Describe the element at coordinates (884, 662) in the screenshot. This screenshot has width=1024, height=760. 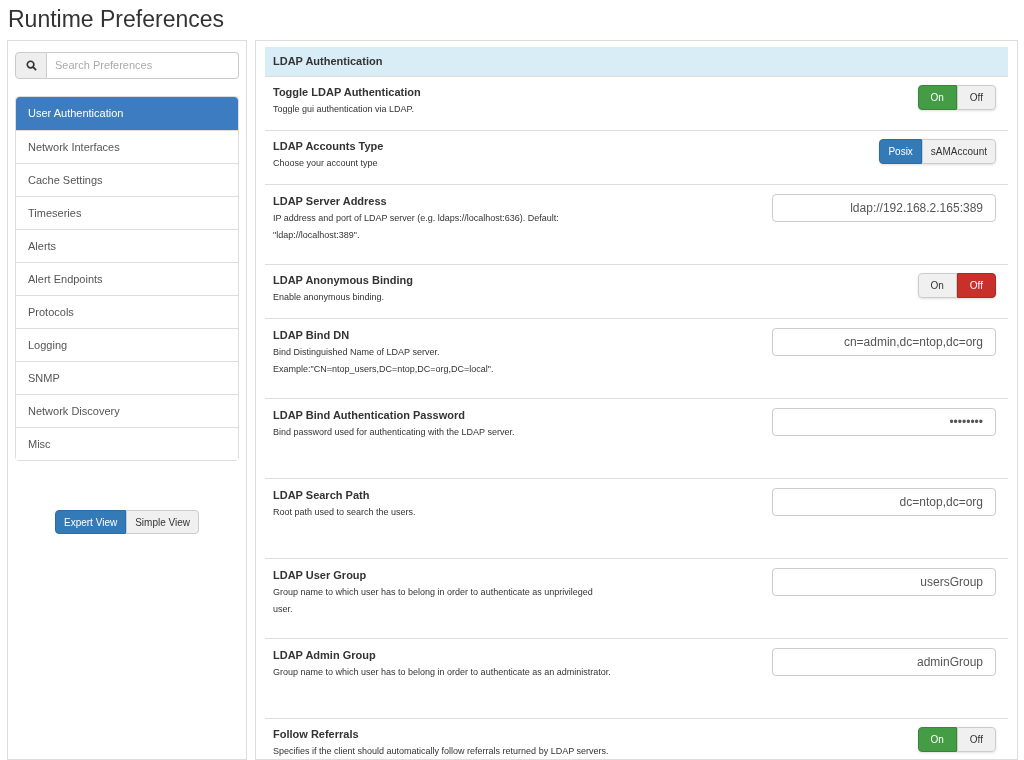
I see `text-field: adminGroup` at that location.